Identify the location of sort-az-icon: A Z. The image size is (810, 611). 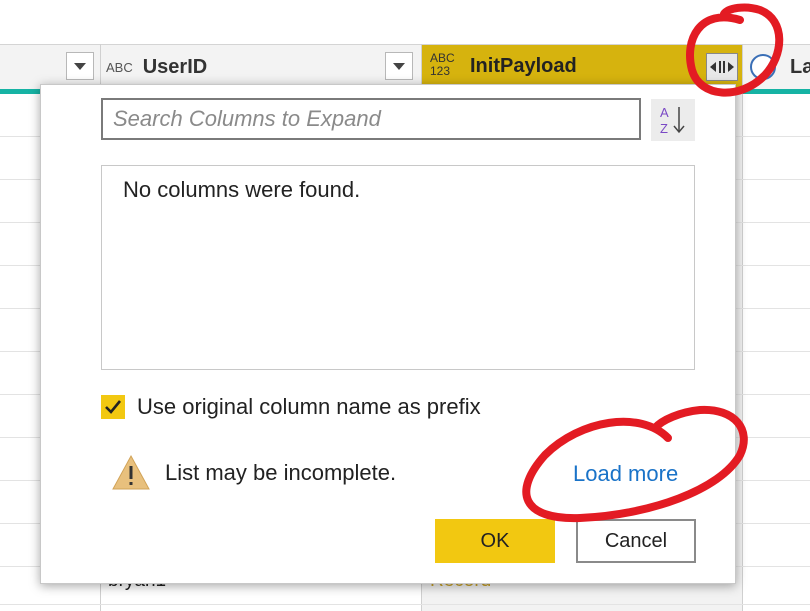
(672, 120).